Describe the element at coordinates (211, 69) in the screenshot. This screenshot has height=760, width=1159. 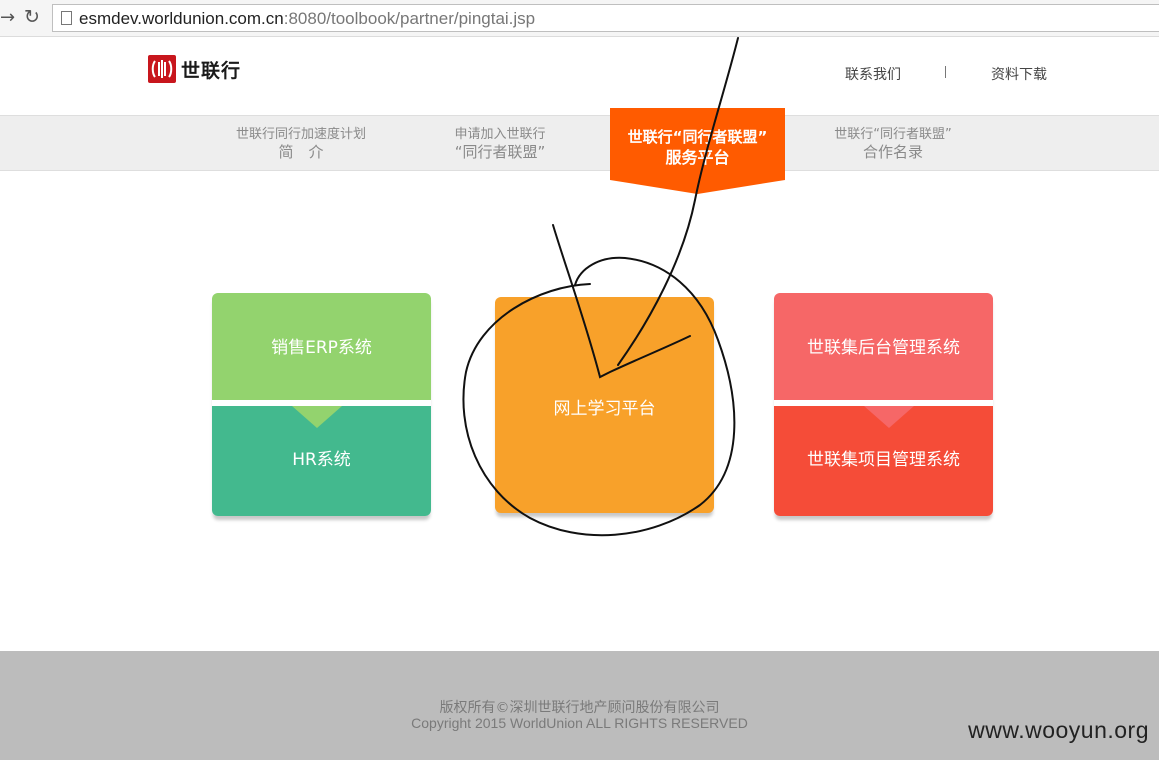
I see `logo-text: 世联行` at that location.